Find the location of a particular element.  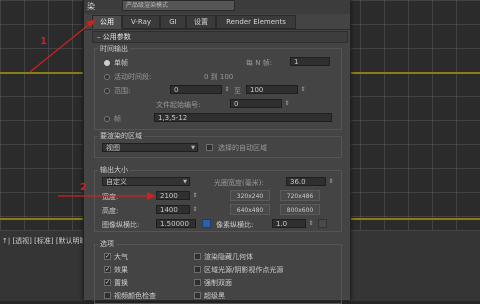

annotation-number-2: 2 is located at coordinates (83, 187).